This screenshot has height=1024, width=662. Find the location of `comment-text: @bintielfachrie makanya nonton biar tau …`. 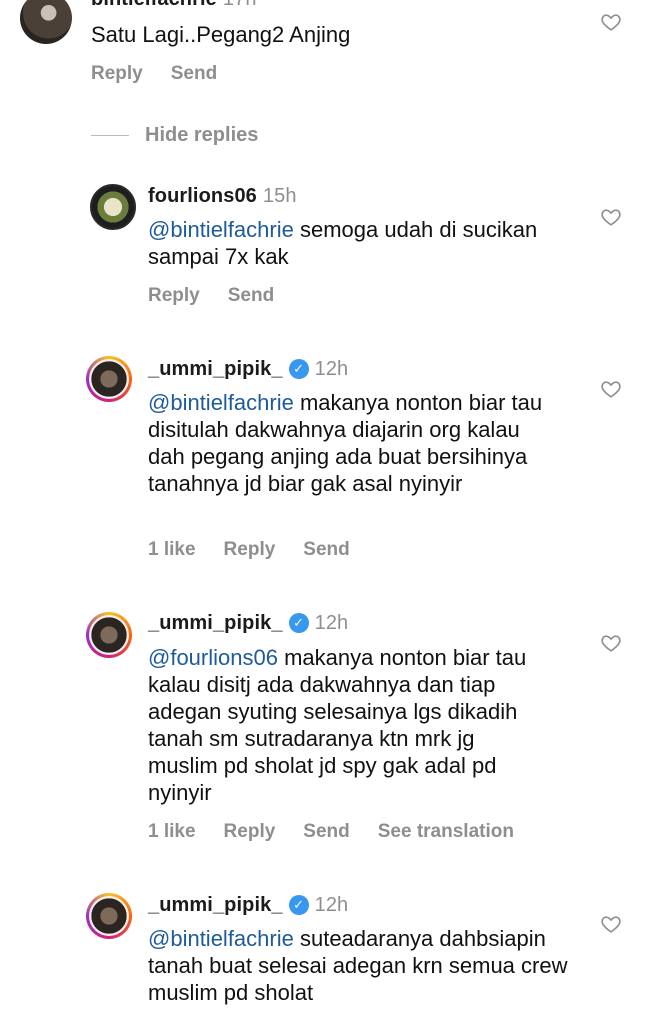

comment-text: @bintielfachrie makanya nonton biar tau … is located at coordinates (345, 443).